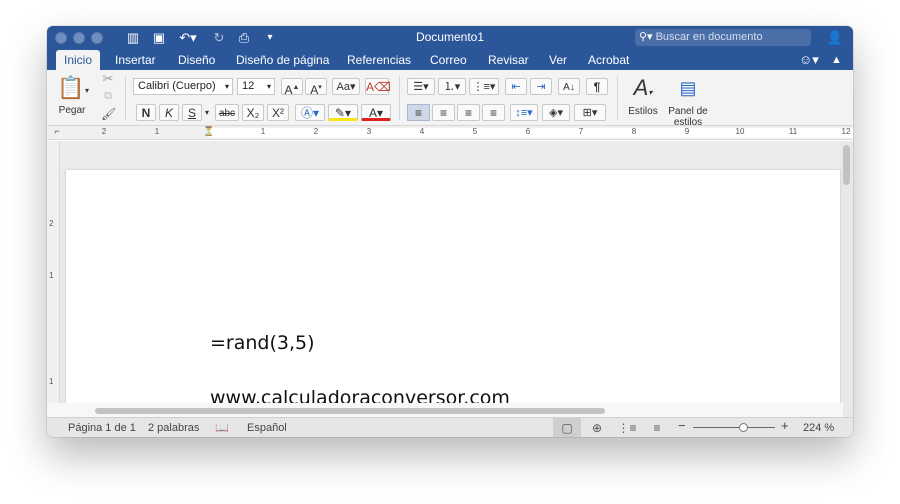 The image size is (900, 504). Describe the element at coordinates (102, 428) in the screenshot. I see `page-count: Página 1 de 1` at that location.